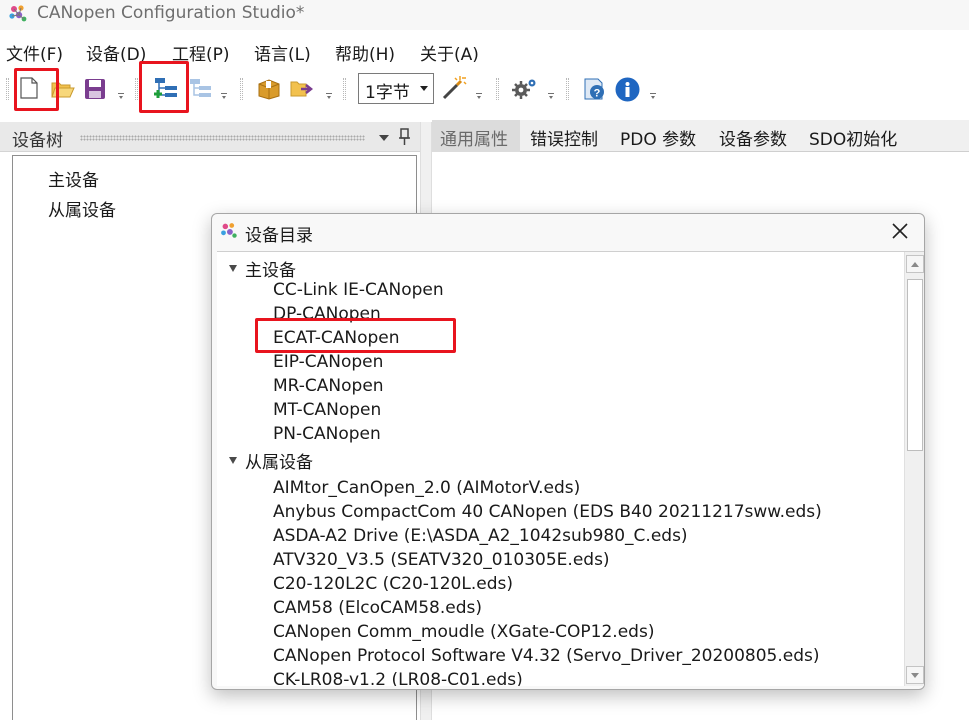  I want to click on export-dropdown-icon, so click(330, 97).